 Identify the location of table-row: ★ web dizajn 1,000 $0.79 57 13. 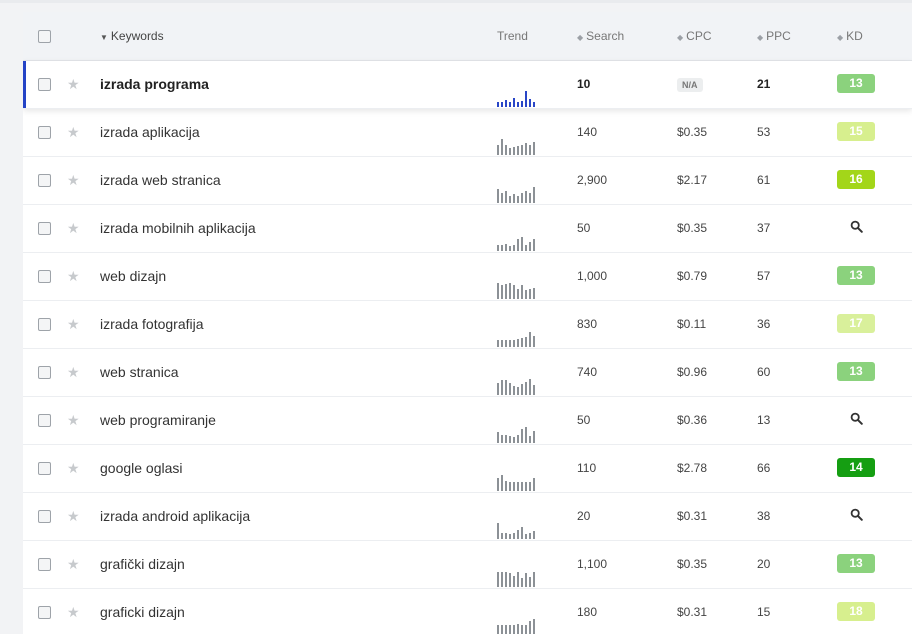
(467, 277).